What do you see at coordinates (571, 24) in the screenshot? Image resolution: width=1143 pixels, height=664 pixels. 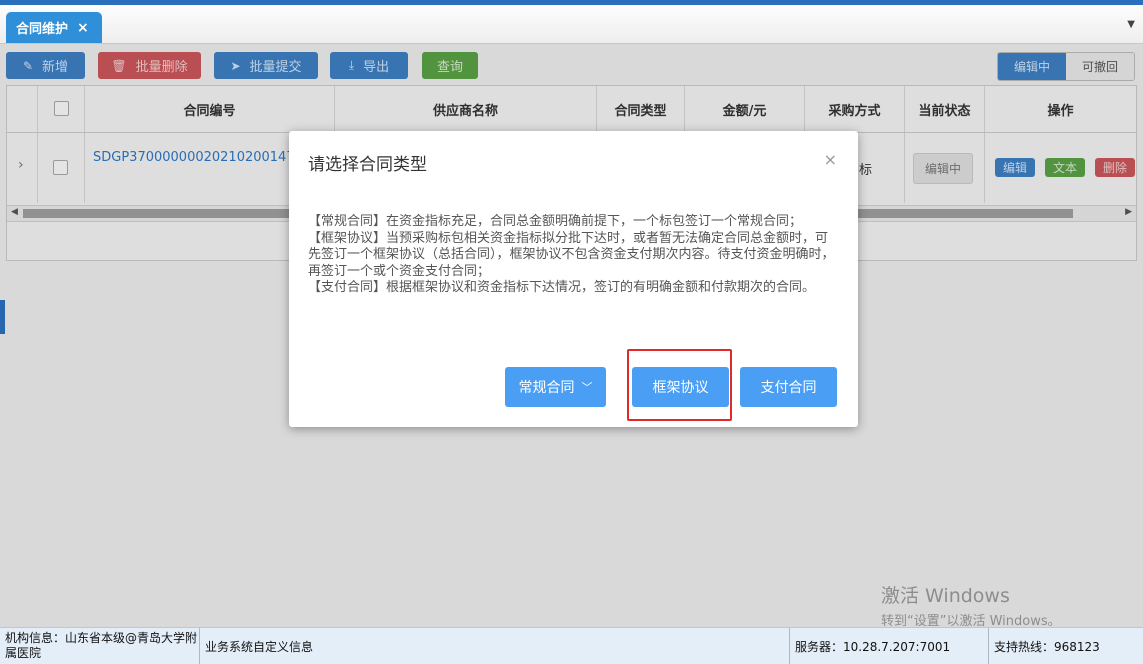 I see `tab-bar: 合同维护 × ▼` at bounding box center [571, 24].